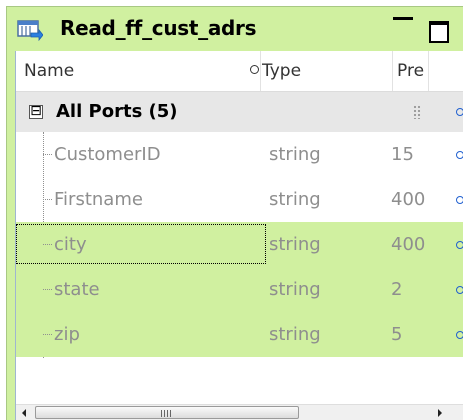  Describe the element at coordinates (239, 199) in the screenshot. I see `table-row: Firstname string 400` at that location.